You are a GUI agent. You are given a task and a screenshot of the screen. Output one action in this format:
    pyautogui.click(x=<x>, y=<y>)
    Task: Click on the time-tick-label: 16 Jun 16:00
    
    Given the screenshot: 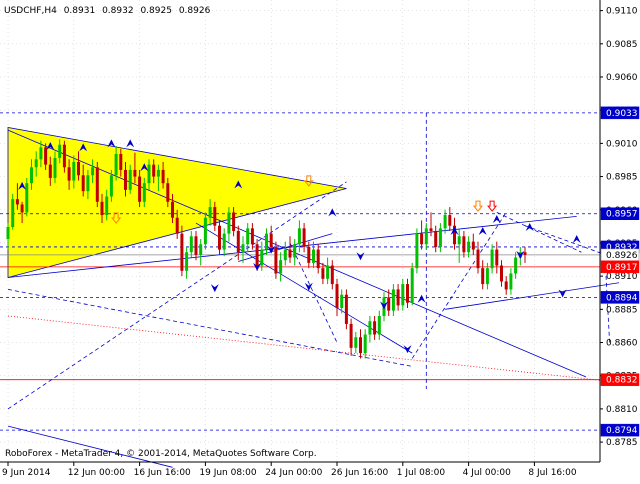 What is the action you would take?
    pyautogui.click(x=162, y=473)
    